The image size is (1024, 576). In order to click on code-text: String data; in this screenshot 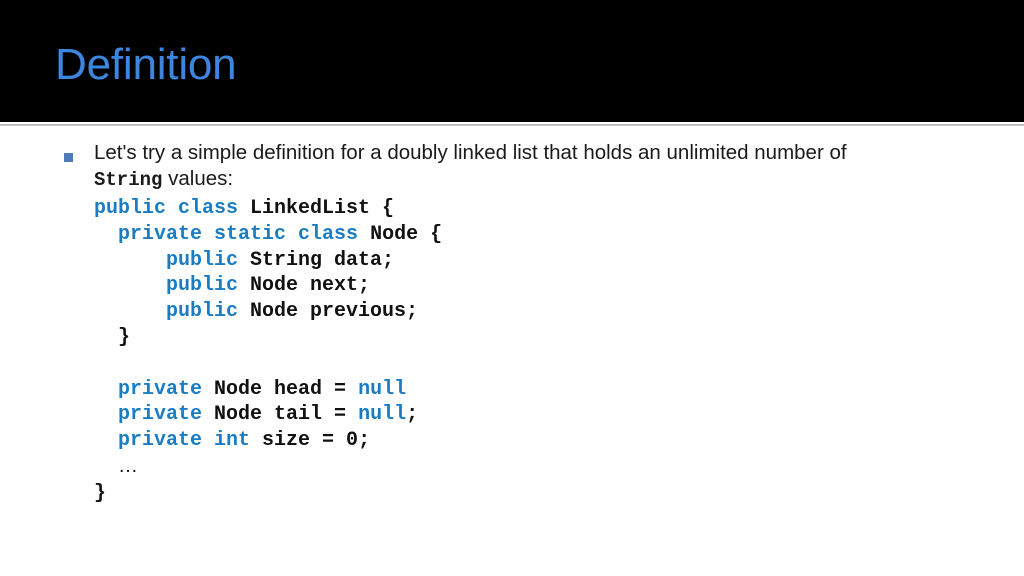, I will do `click(322, 260)`.